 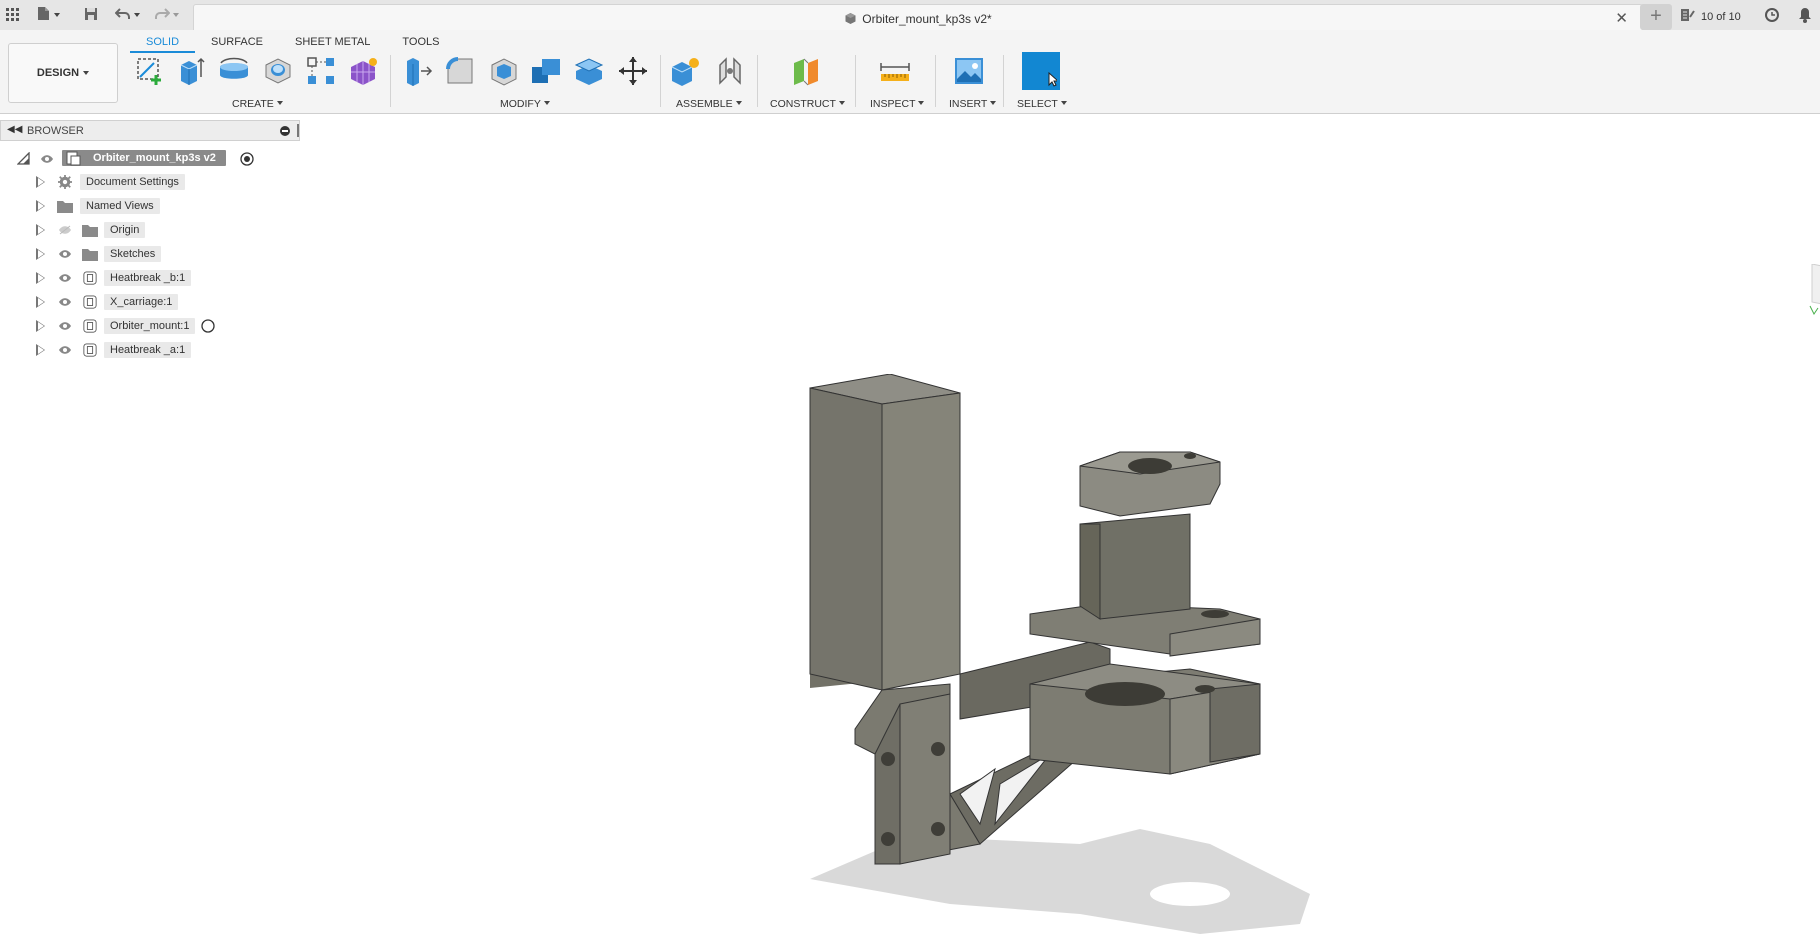 I want to click on browser-item-label: Sketches, so click(x=133, y=254).